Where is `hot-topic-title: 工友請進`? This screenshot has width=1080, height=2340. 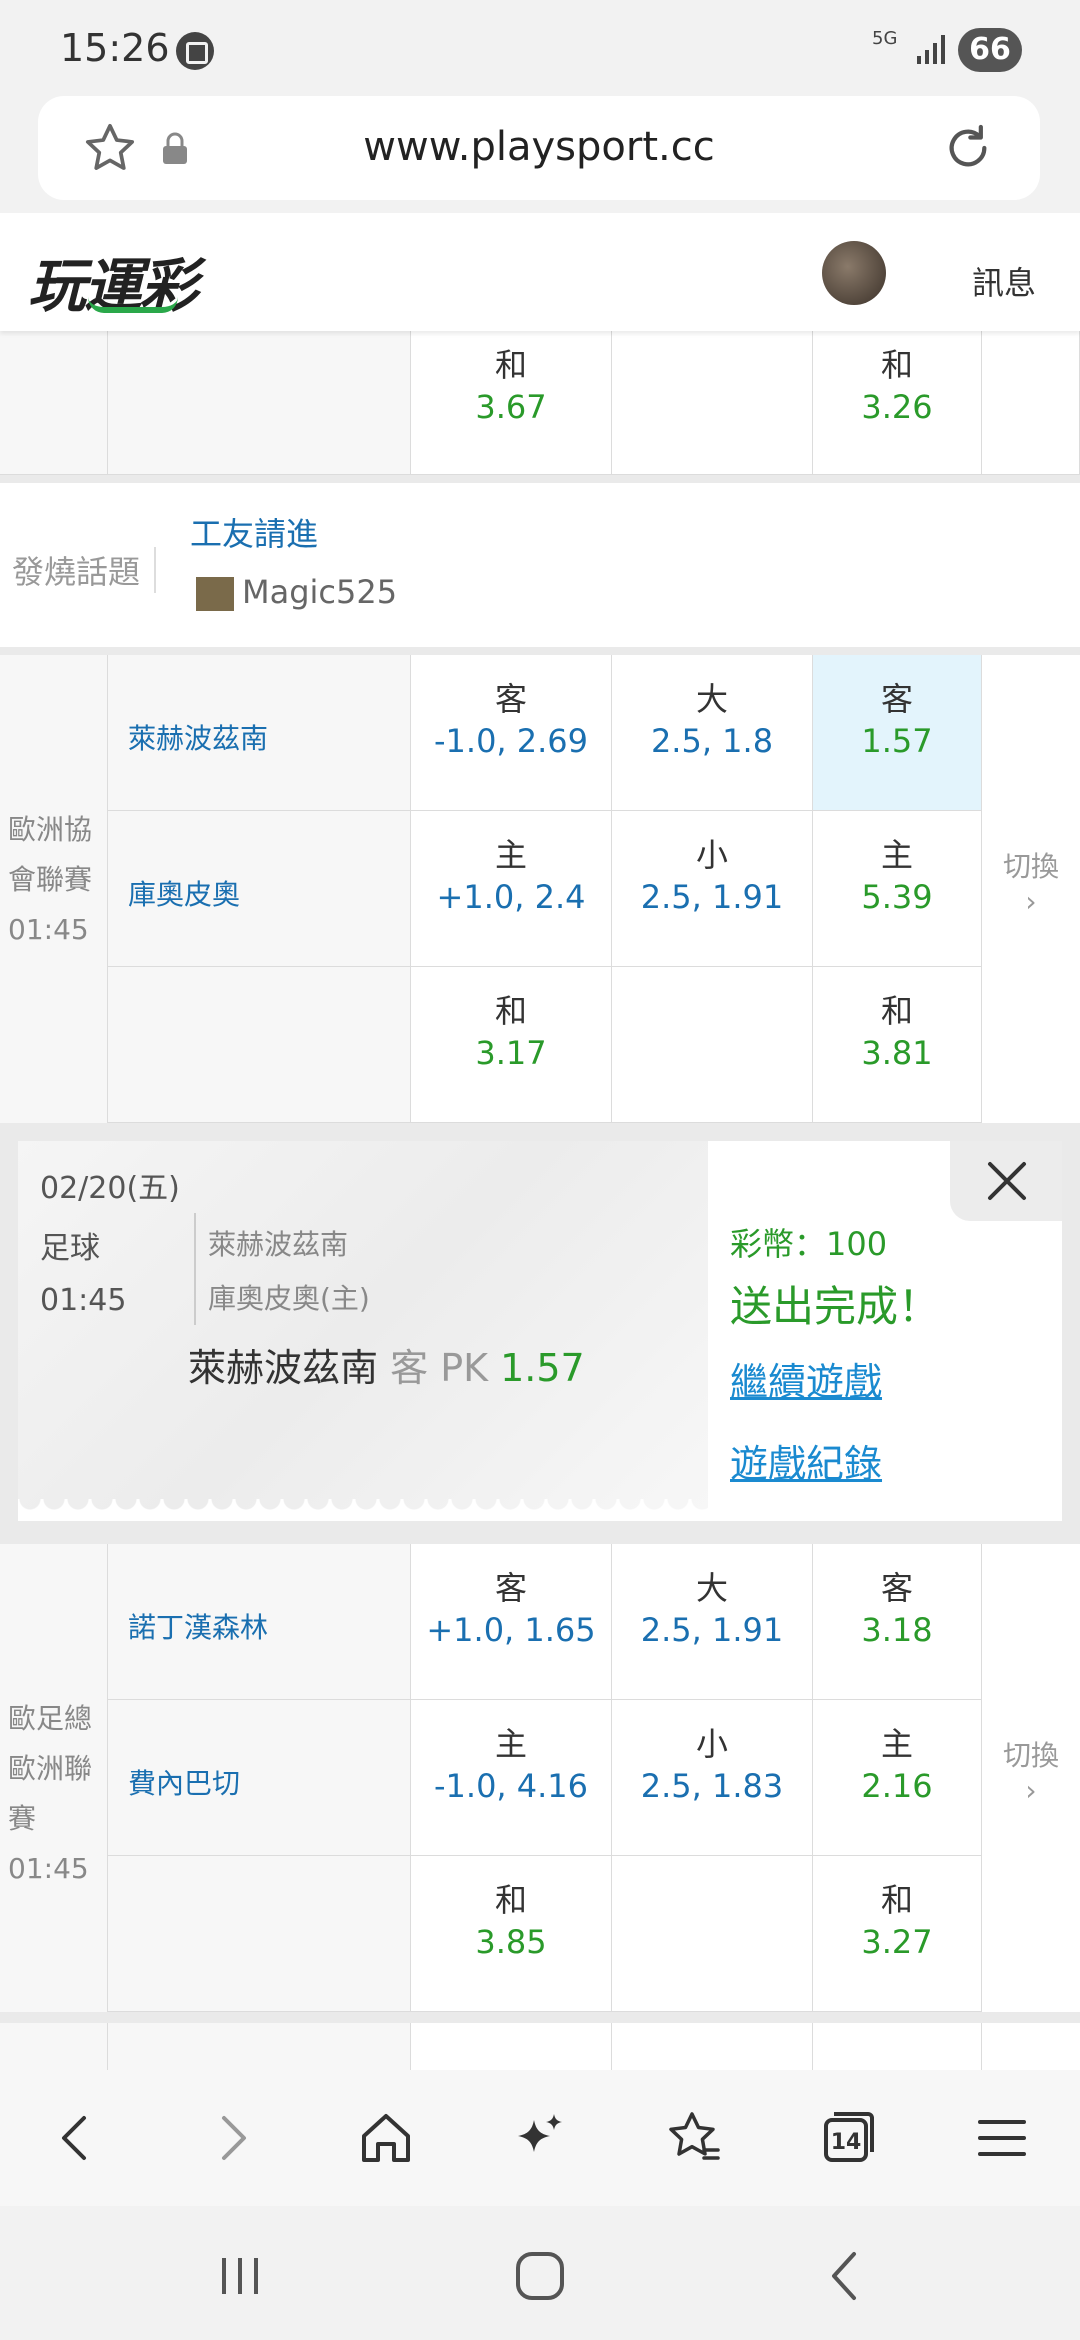
hot-topic-title: 工友請進 is located at coordinates (254, 532).